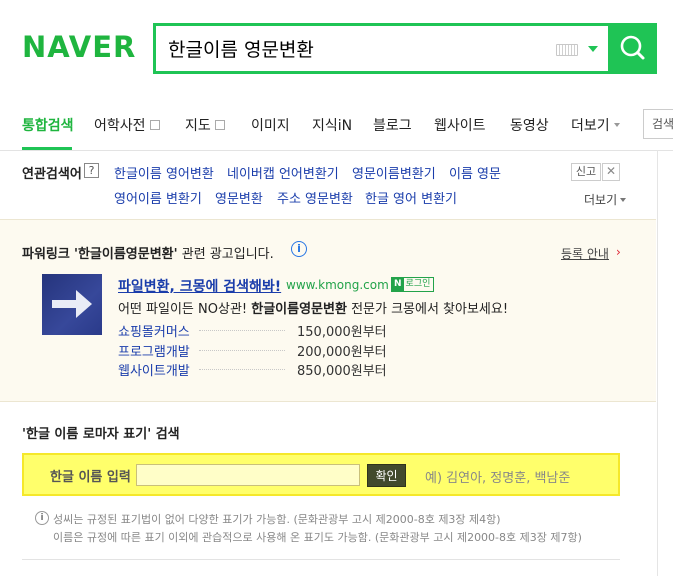 The image size is (673, 576). Describe the element at coordinates (90, 477) in the screenshot. I see `name-input-label: 한글 이름 입력` at that location.